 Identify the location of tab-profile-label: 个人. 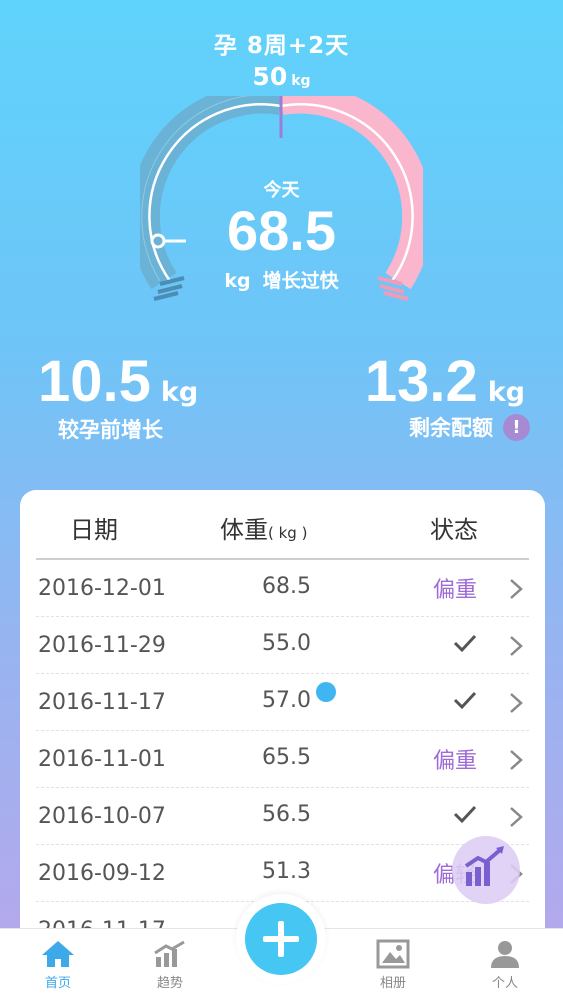
(504, 983).